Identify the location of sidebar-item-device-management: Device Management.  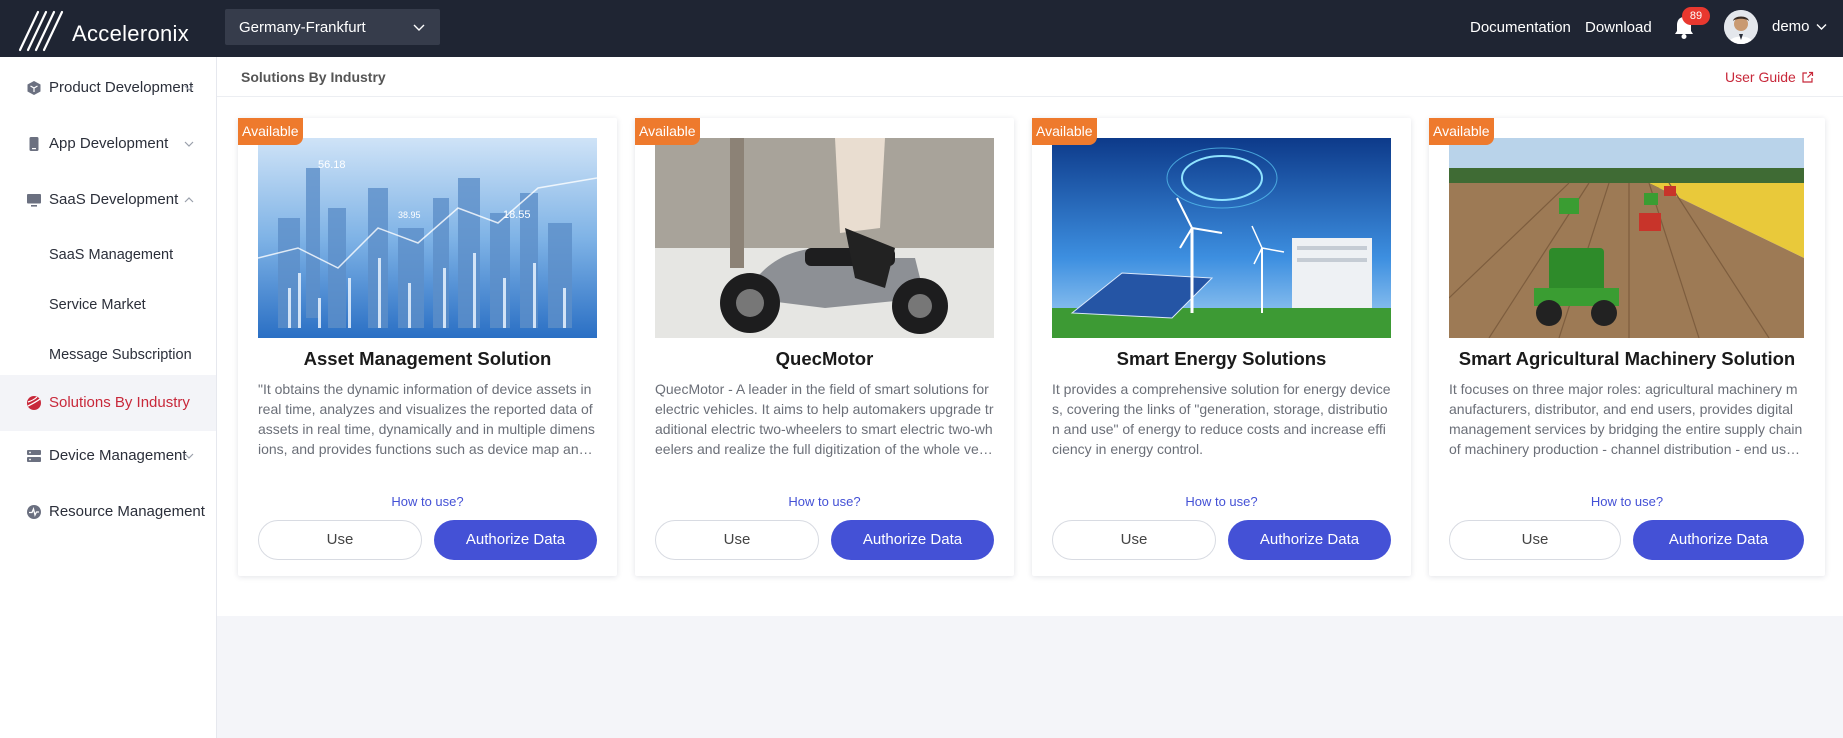
(108, 456).